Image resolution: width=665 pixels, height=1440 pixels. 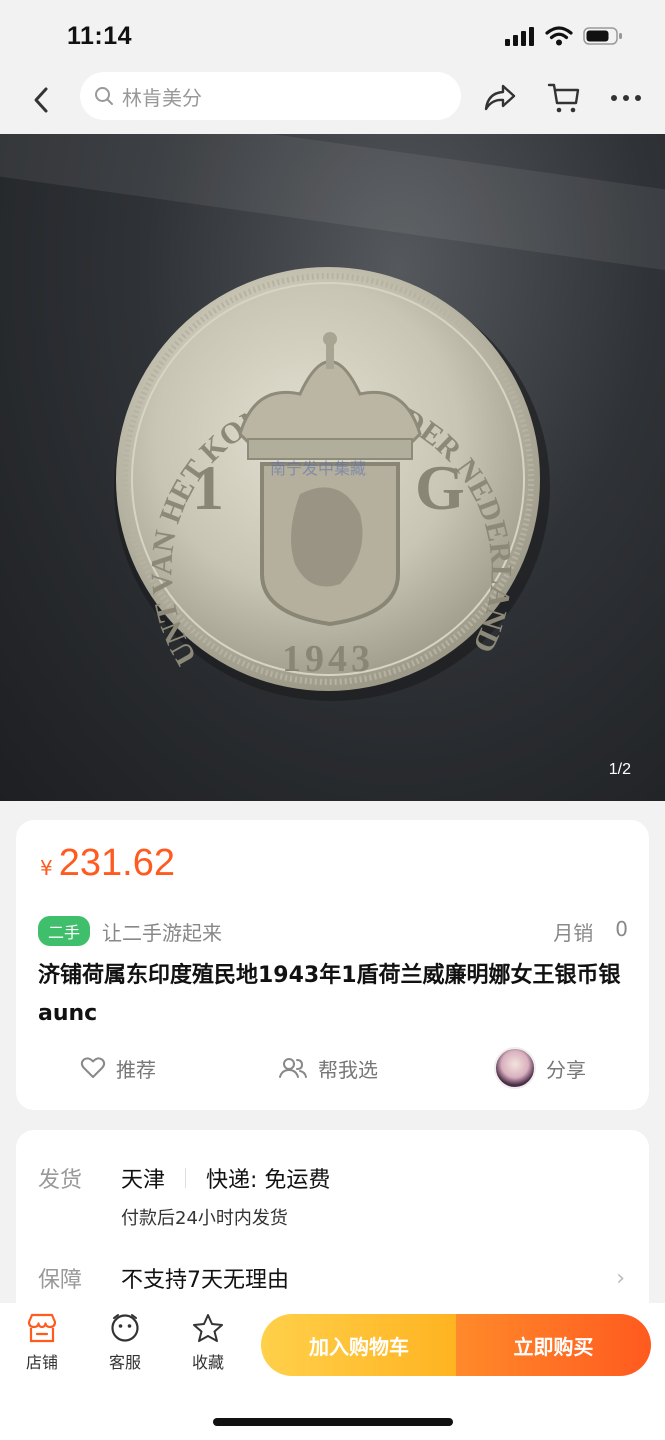 I want to click on ship-time: 付款后24小时内发货, so click(x=204, y=1218).